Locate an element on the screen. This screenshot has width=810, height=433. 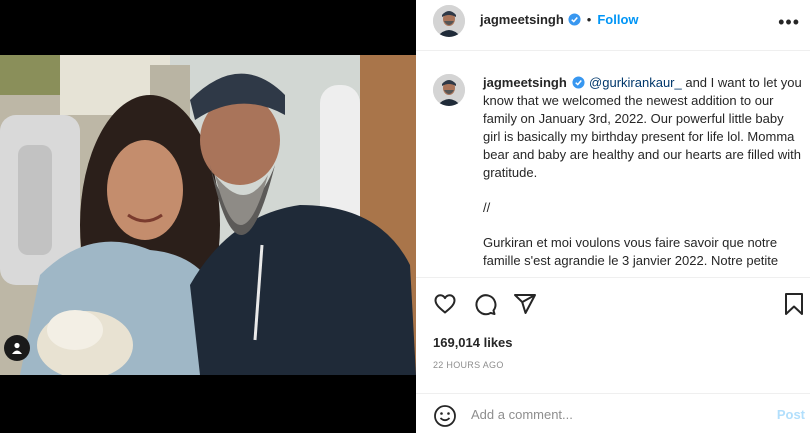
caption-avatar is located at coordinates (449, 90).